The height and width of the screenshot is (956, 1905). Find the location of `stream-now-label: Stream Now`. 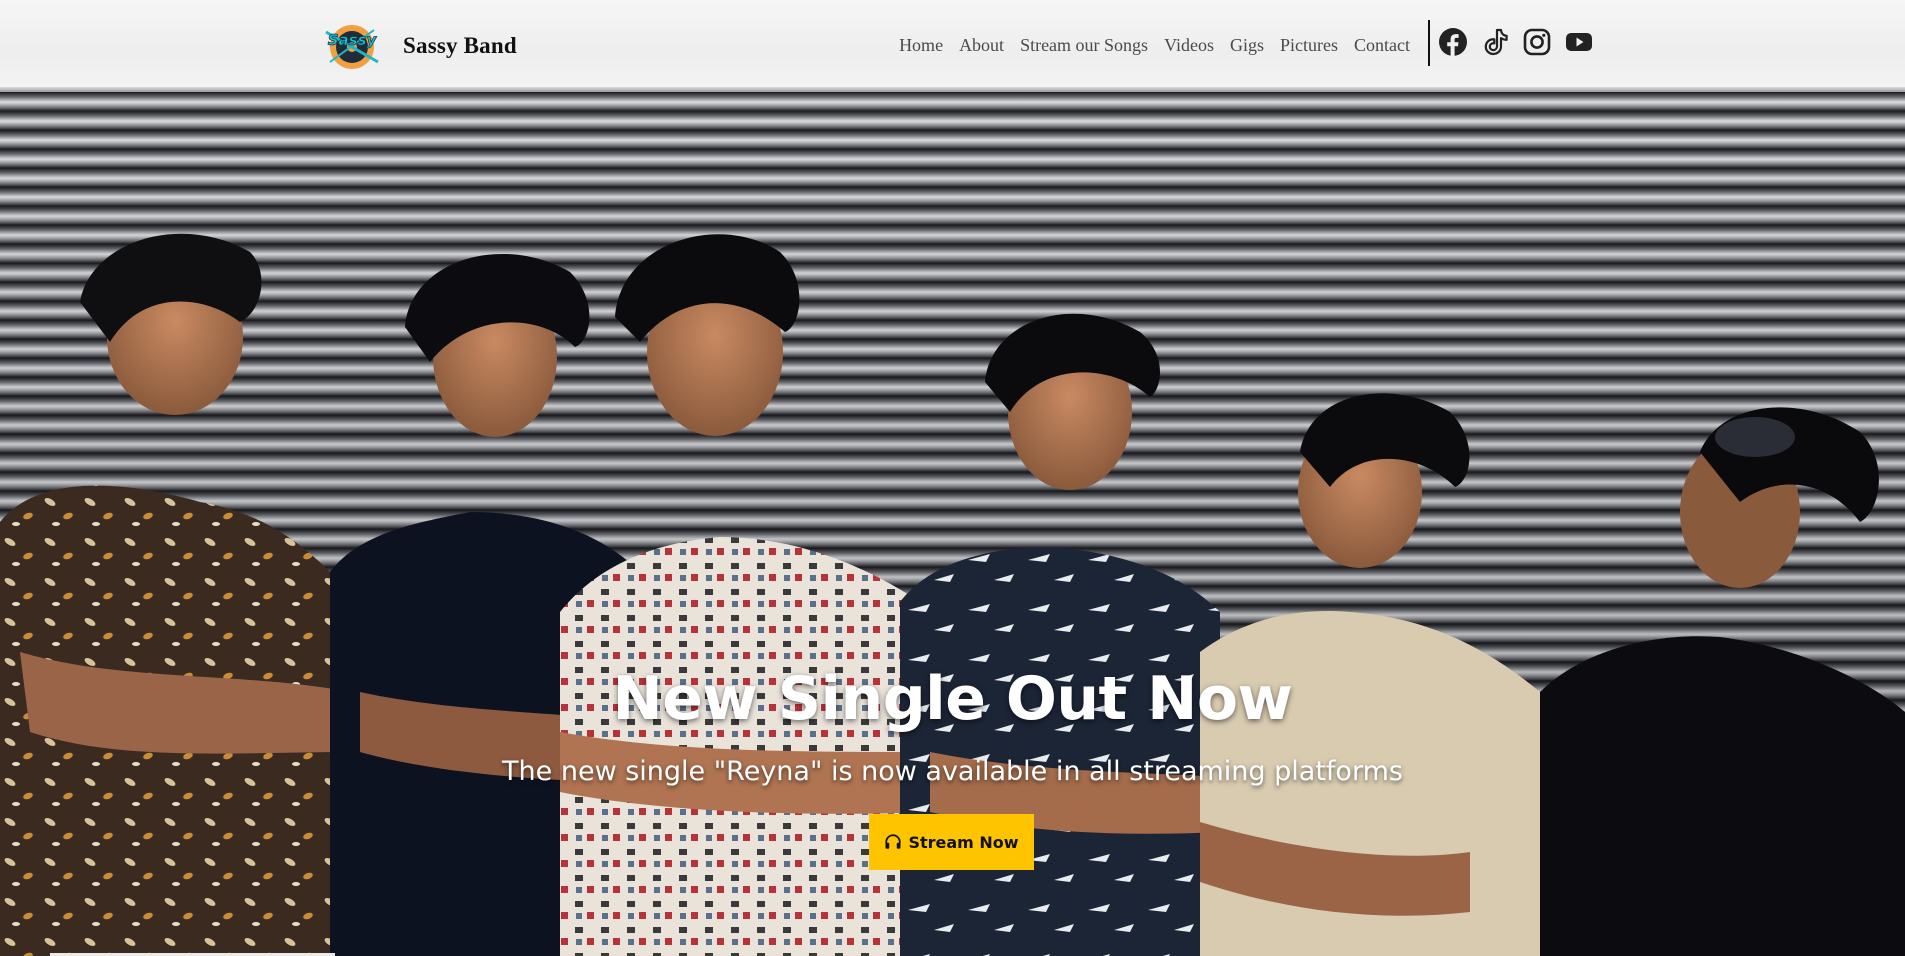

stream-now-label: Stream Now is located at coordinates (963, 842).